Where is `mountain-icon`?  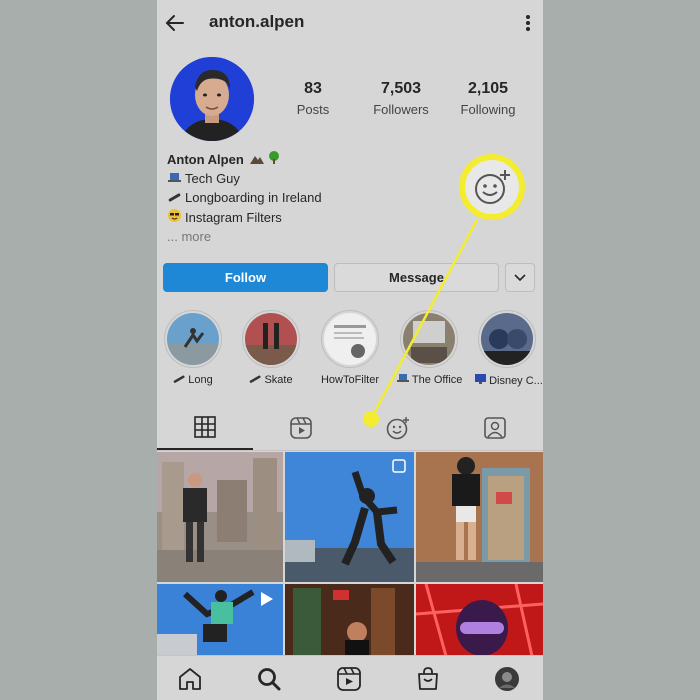 mountain-icon is located at coordinates (257, 160).